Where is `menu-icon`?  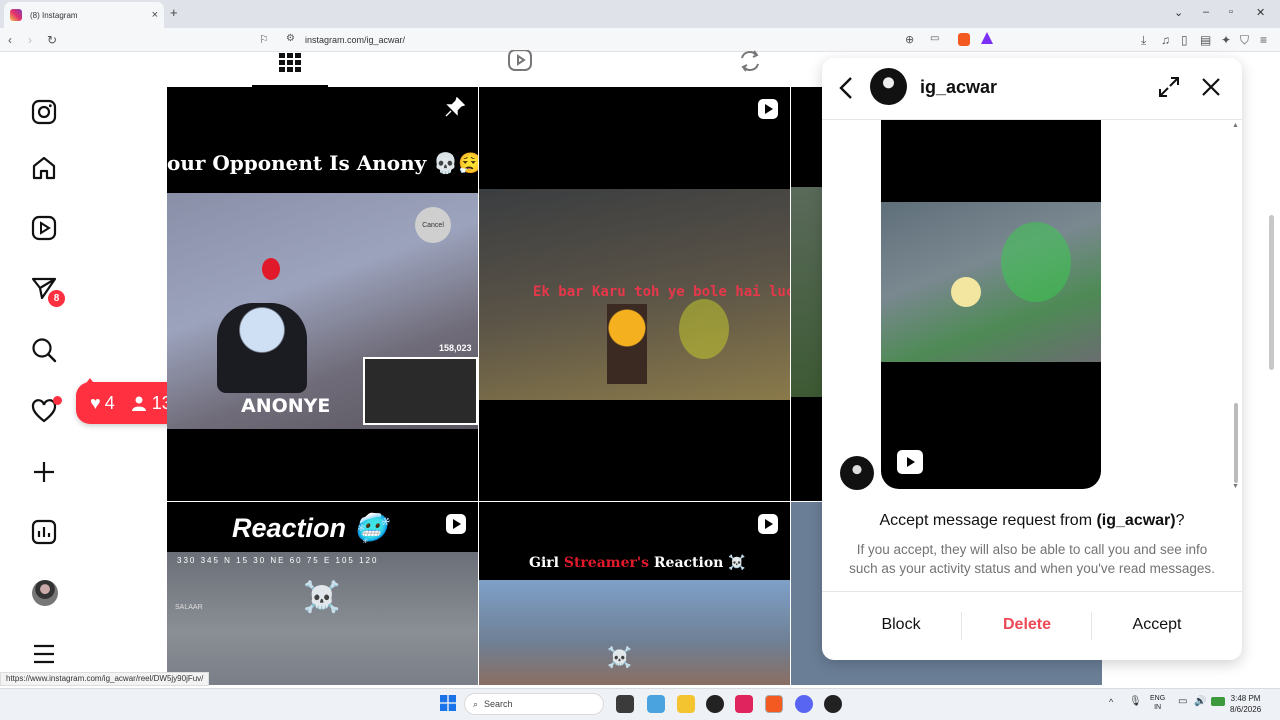
menu-icon is located at coordinates (44, 654).